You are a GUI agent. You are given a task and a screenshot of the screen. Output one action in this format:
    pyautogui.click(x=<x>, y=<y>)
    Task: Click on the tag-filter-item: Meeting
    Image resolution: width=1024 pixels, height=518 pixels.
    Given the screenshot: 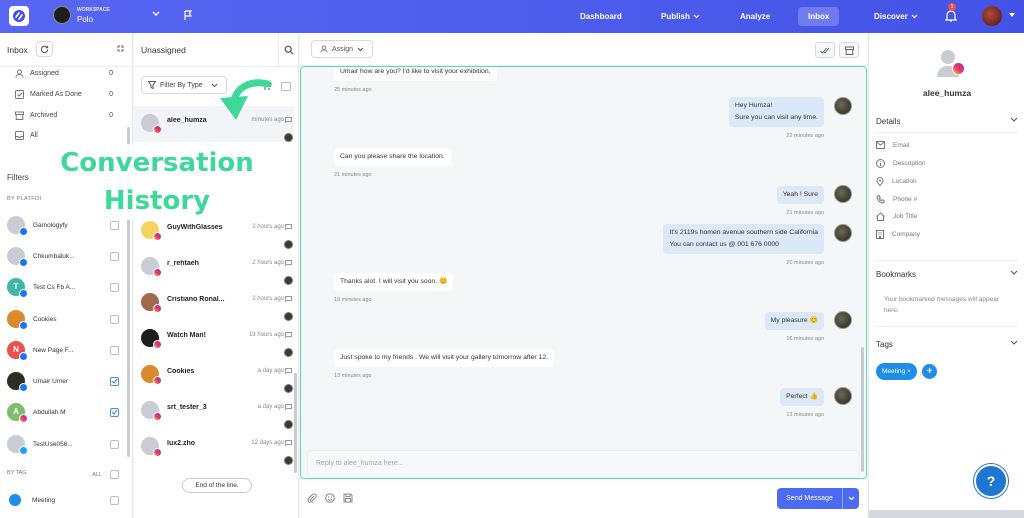 What is the action you would take?
    pyautogui.click(x=63, y=500)
    